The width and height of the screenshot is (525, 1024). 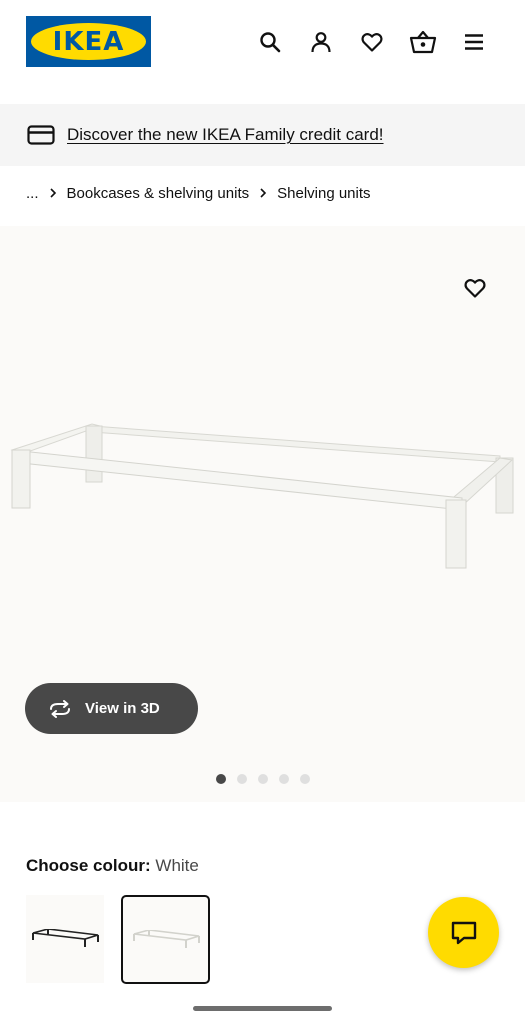 I want to click on image-pagination, so click(x=263, y=779).